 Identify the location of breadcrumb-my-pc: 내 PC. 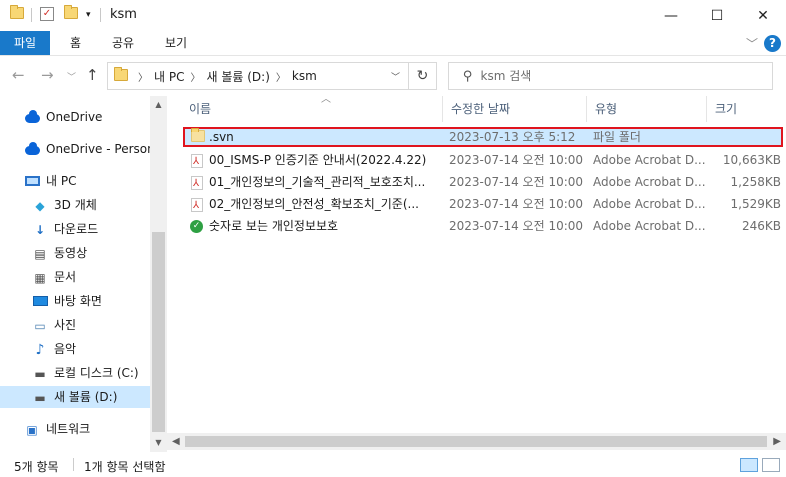
(169, 76).